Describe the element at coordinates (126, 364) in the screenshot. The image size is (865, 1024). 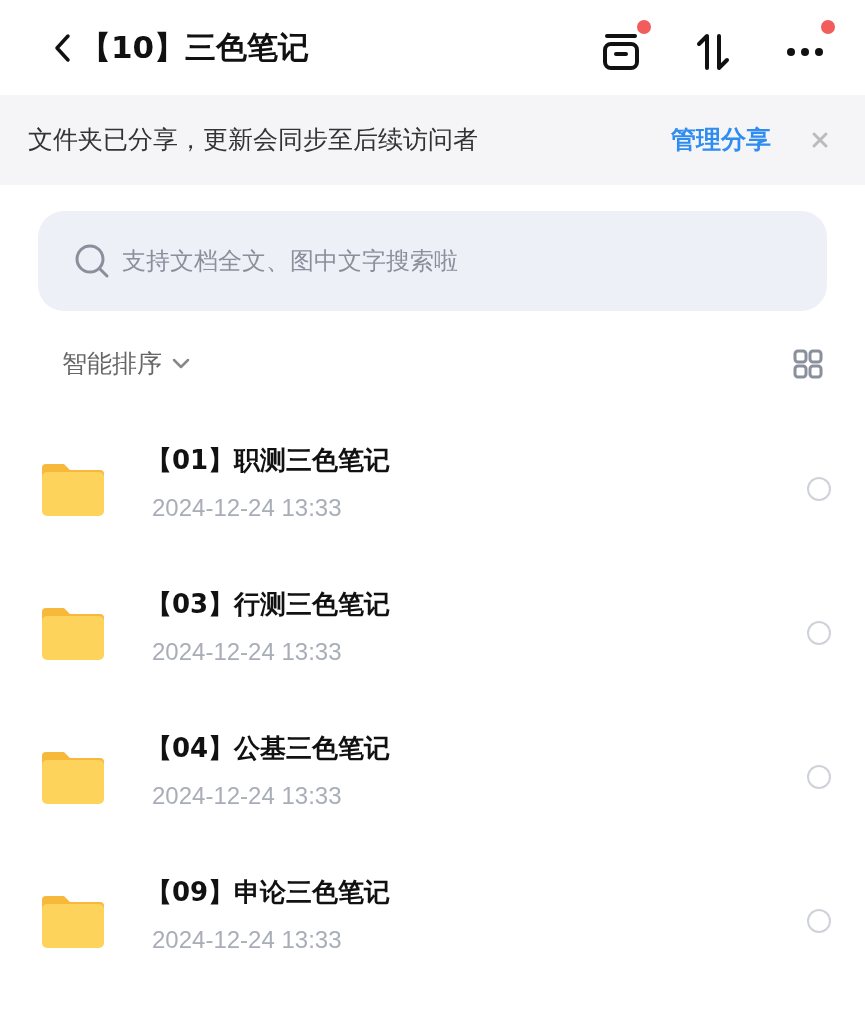
I see `sort-dropdown: 智能排序` at that location.